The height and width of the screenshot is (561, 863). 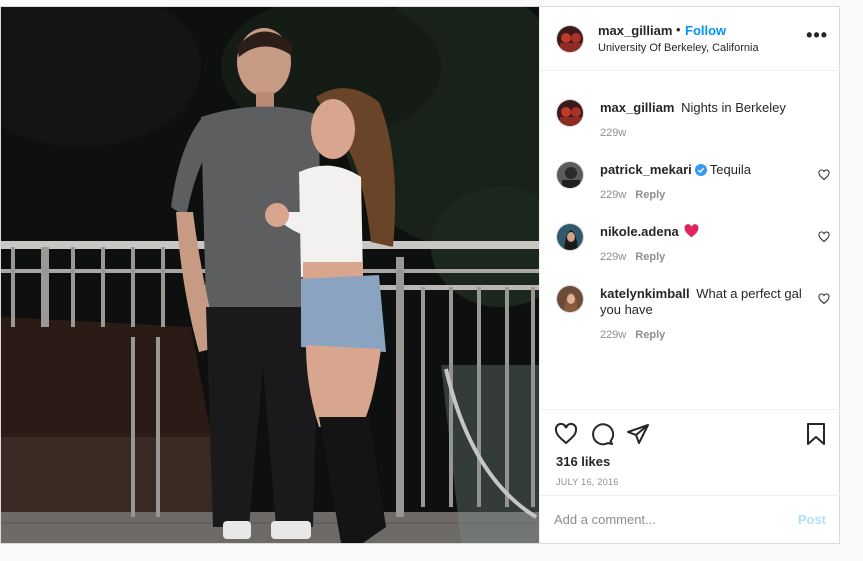 I want to click on bookmark-icon, so click(x=816, y=434).